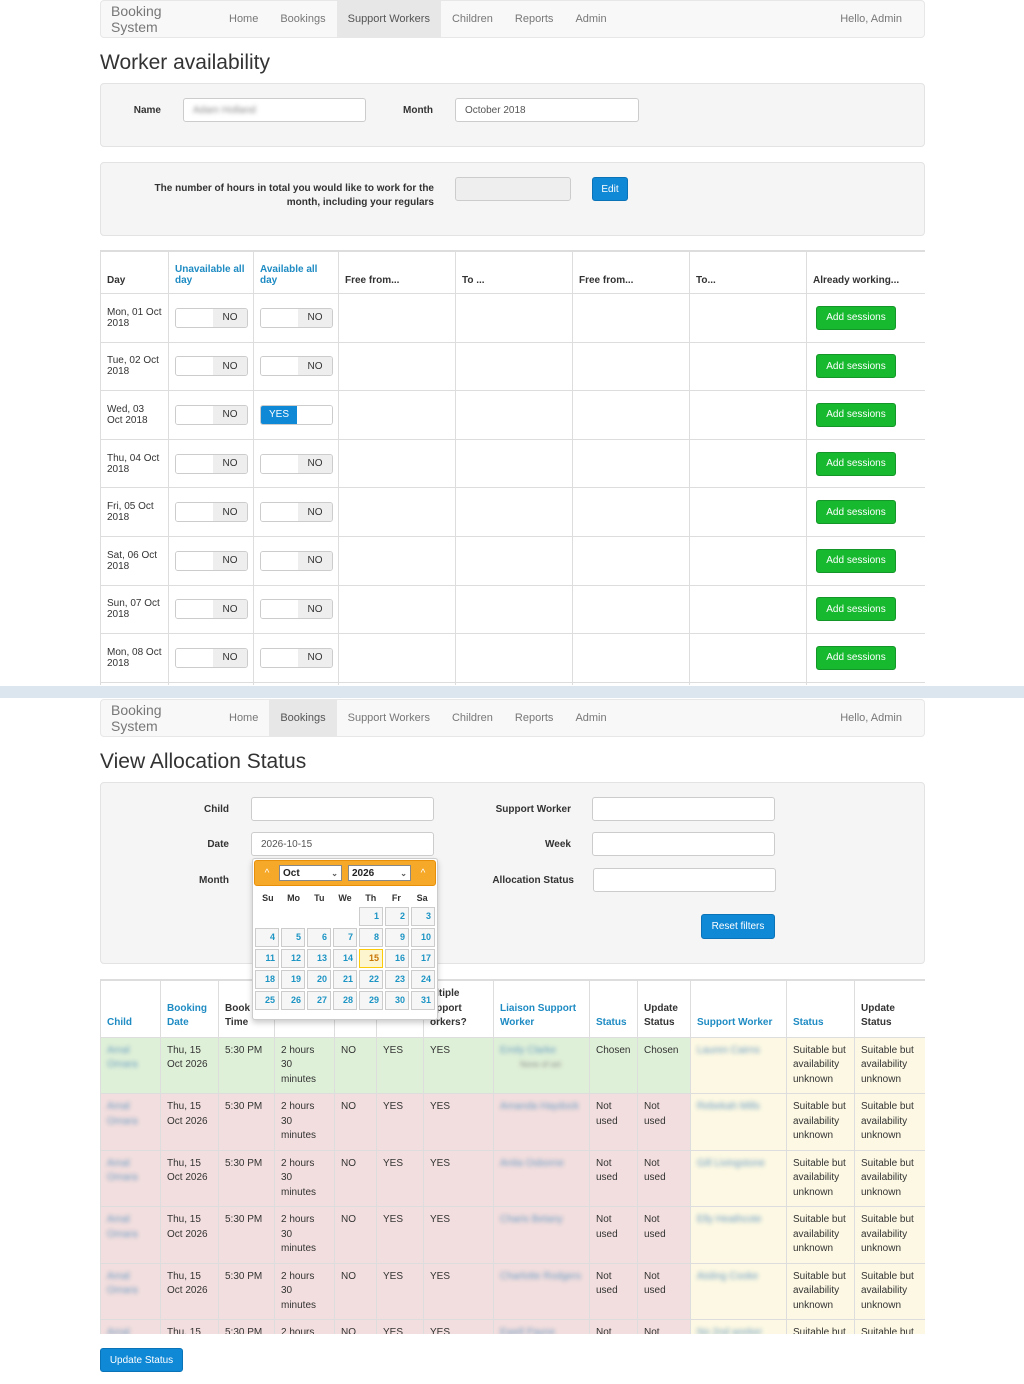 The image size is (1024, 1384). What do you see at coordinates (371, 1000) in the screenshot?
I see `calendar-day: 29` at bounding box center [371, 1000].